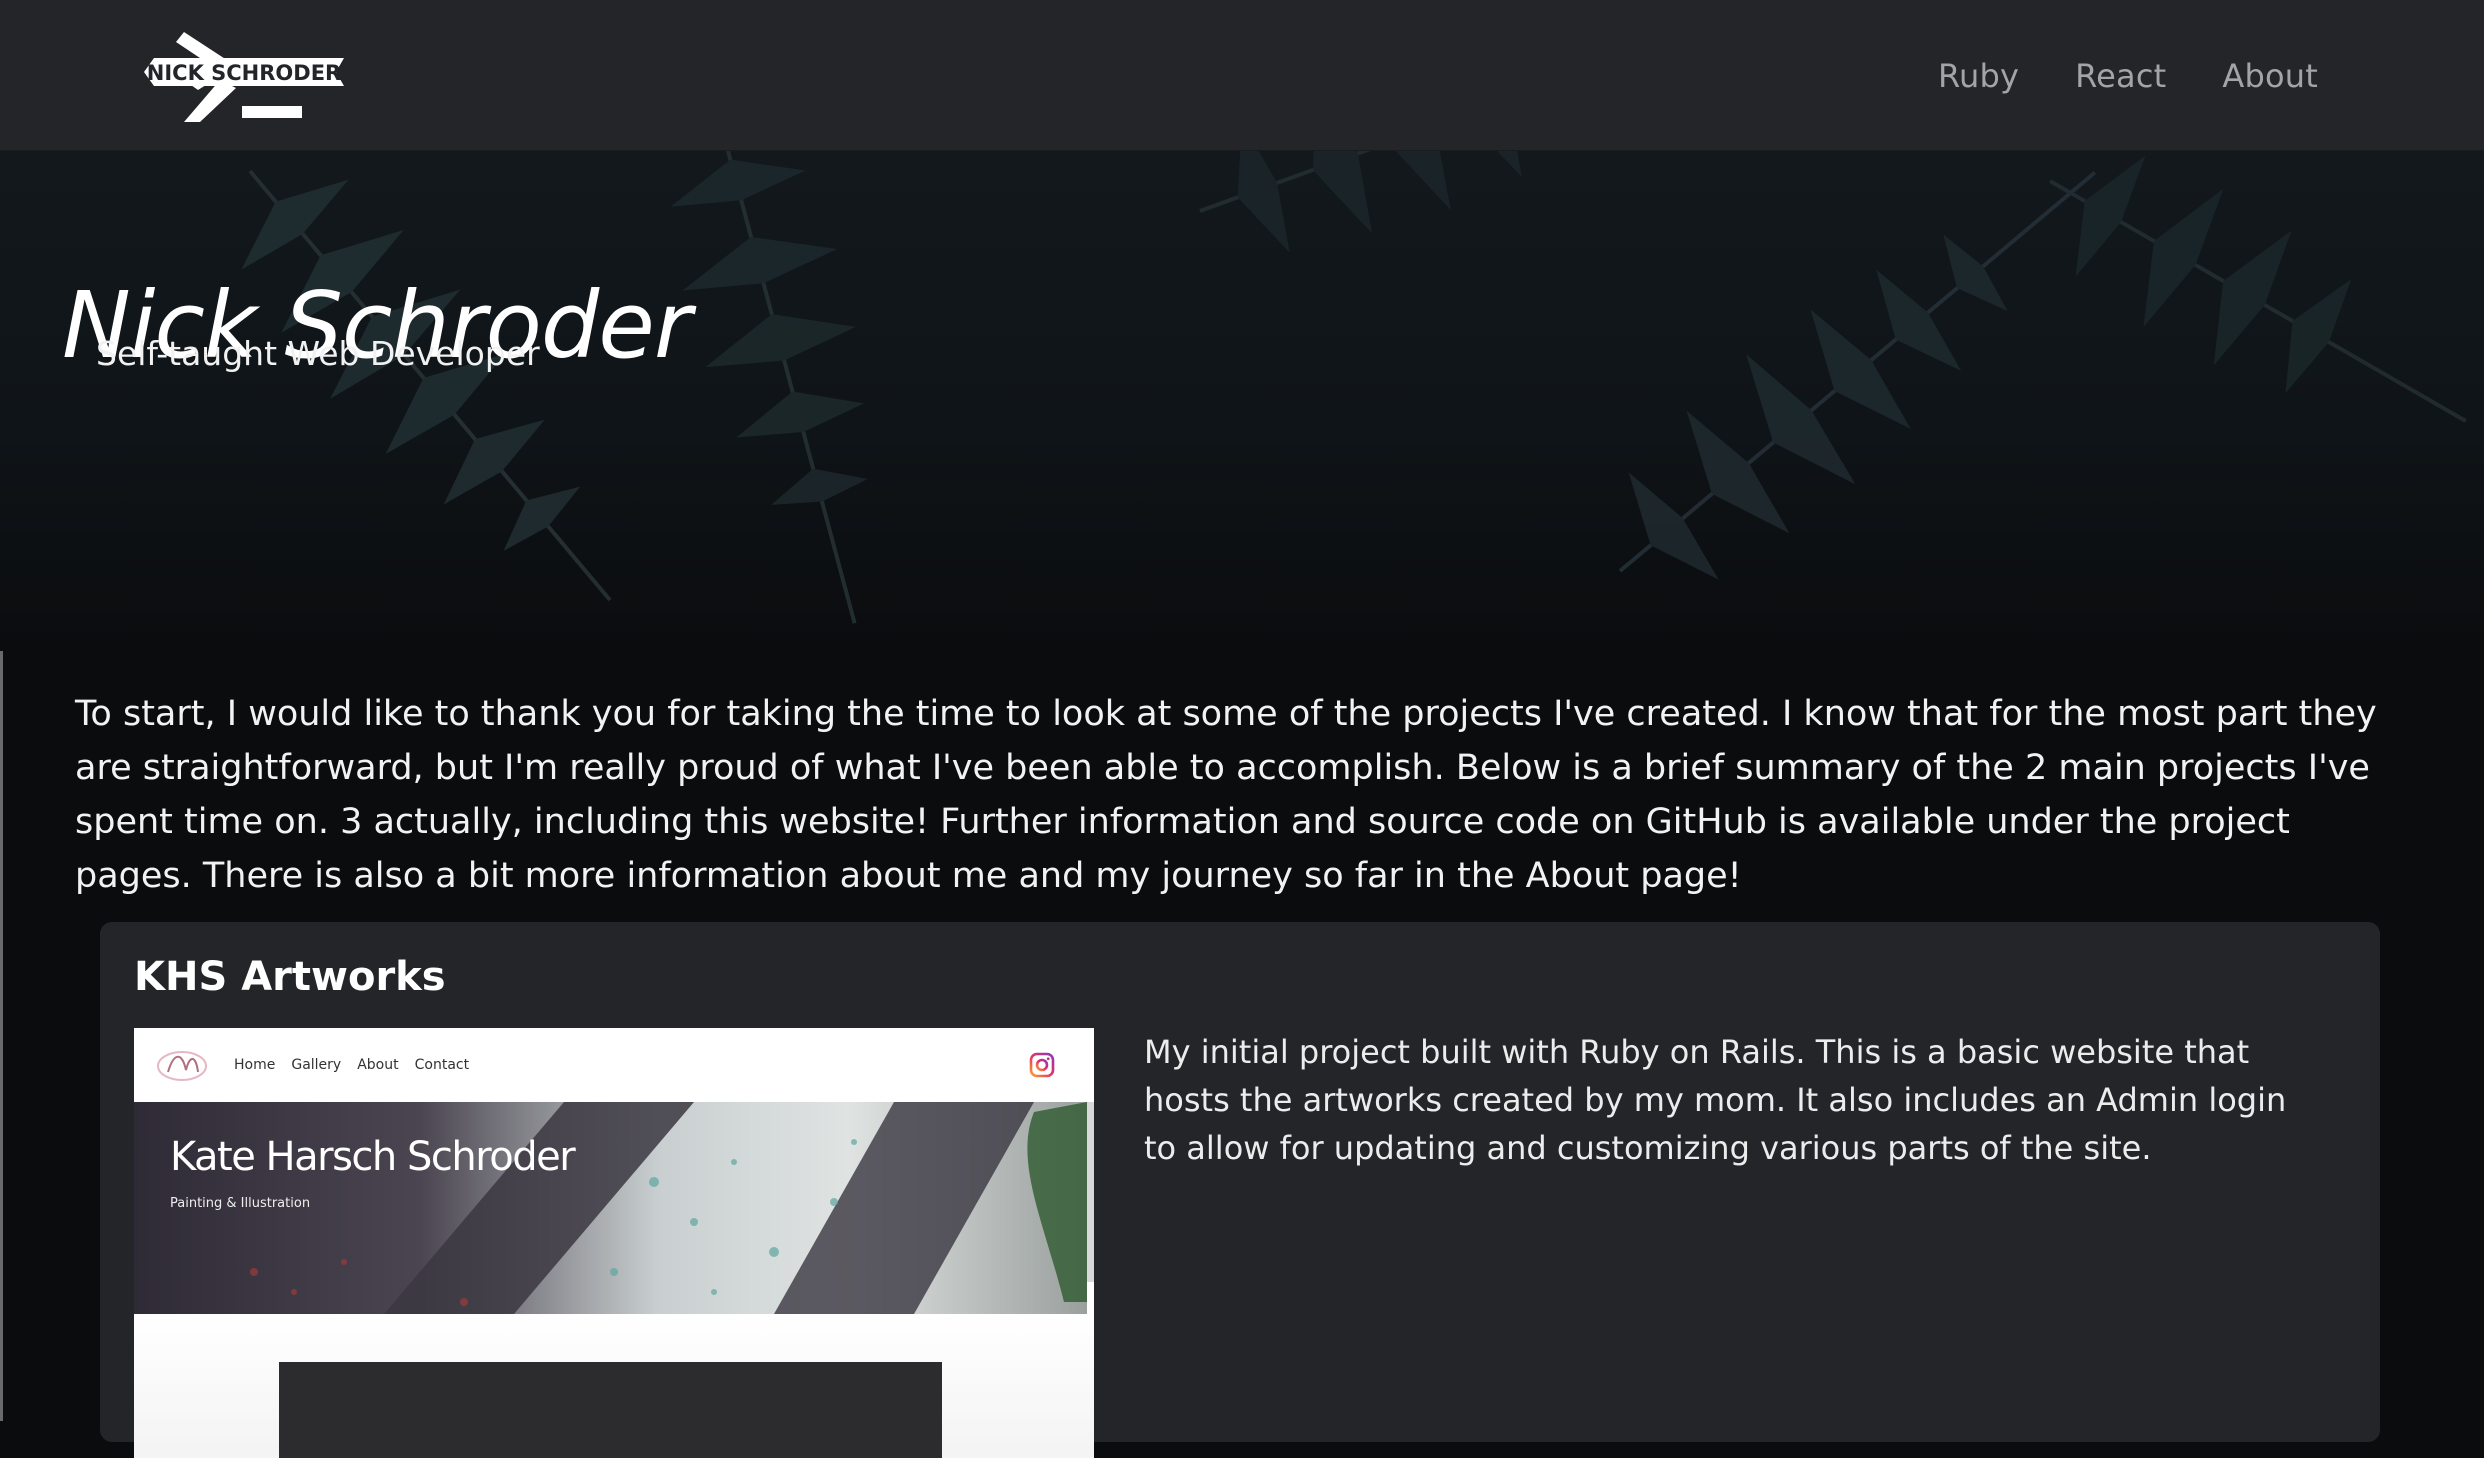  Describe the element at coordinates (244, 73) in the screenshot. I see `logo-text: NICK SCHRODER` at that location.